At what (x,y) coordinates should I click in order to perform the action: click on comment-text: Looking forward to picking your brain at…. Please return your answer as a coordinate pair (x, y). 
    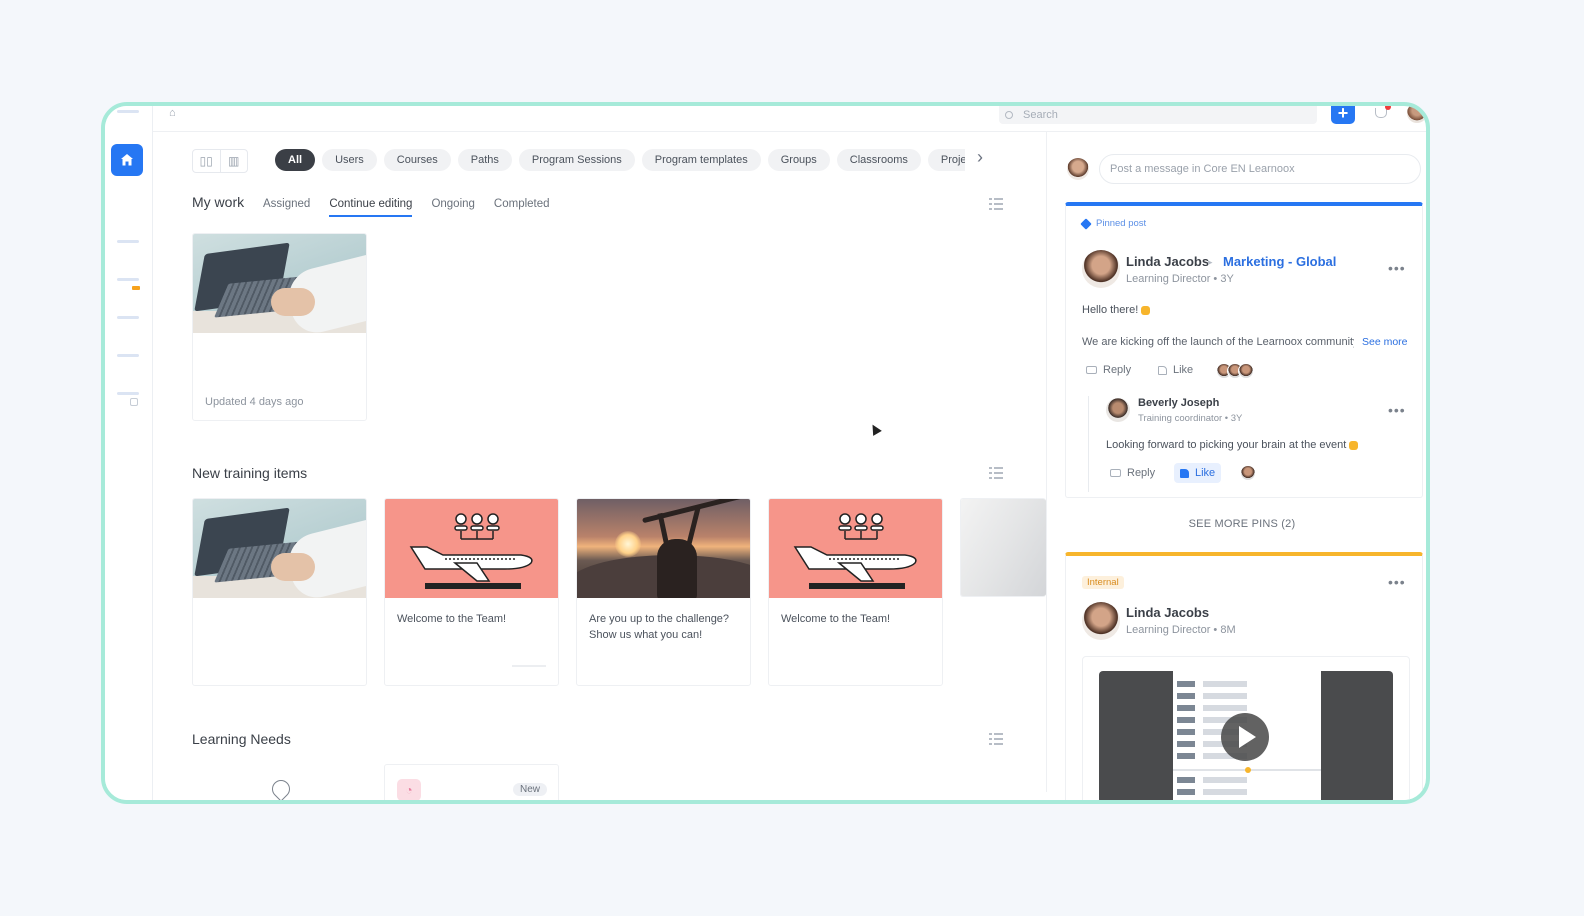
    Looking at the image, I should click on (1232, 445).